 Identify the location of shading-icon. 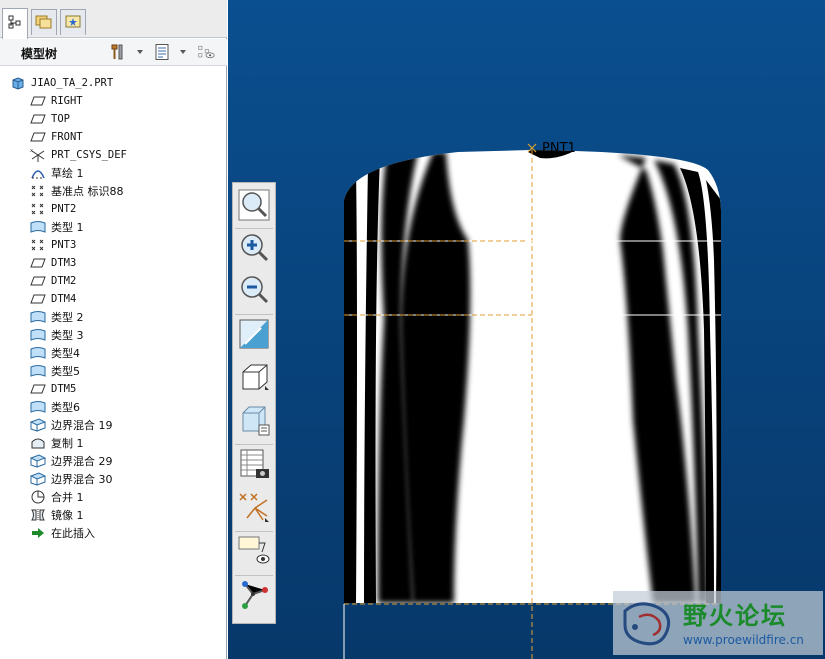
(254, 379).